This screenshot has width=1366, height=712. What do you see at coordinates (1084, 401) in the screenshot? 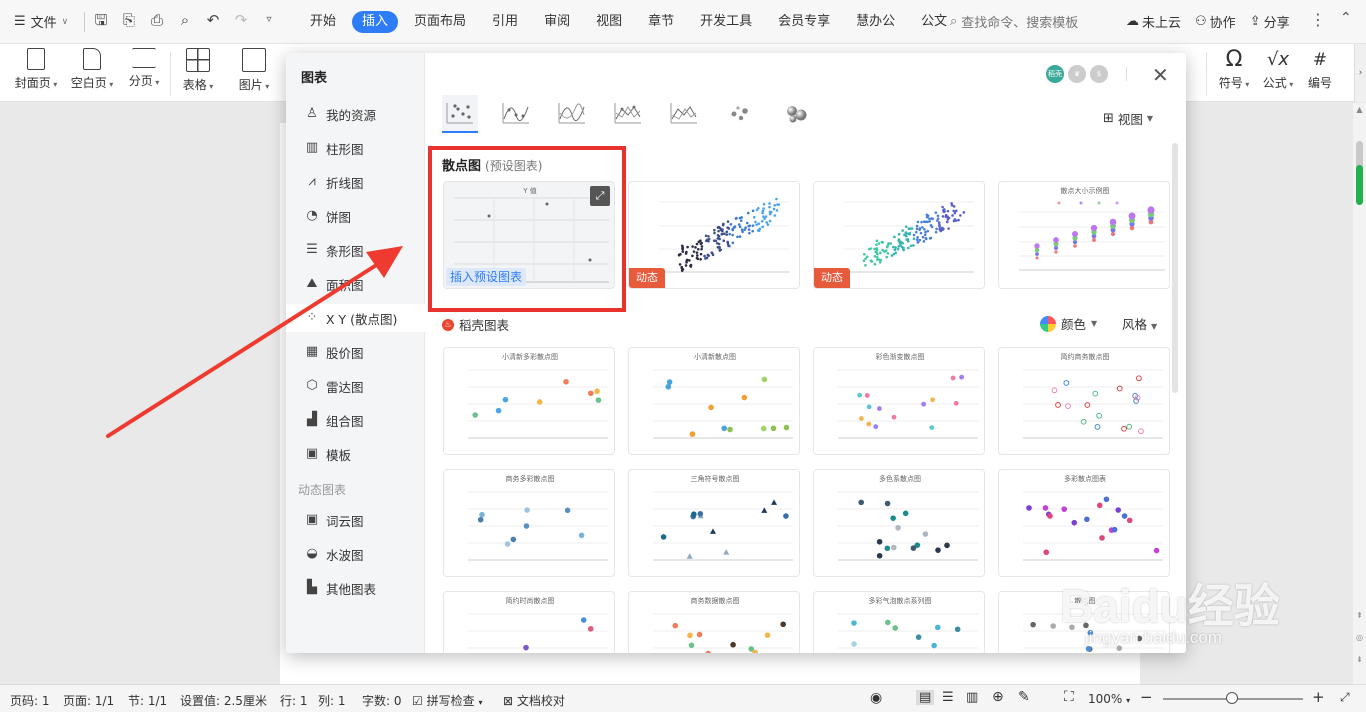
I see `template-card: 简约商务散点图` at bounding box center [1084, 401].